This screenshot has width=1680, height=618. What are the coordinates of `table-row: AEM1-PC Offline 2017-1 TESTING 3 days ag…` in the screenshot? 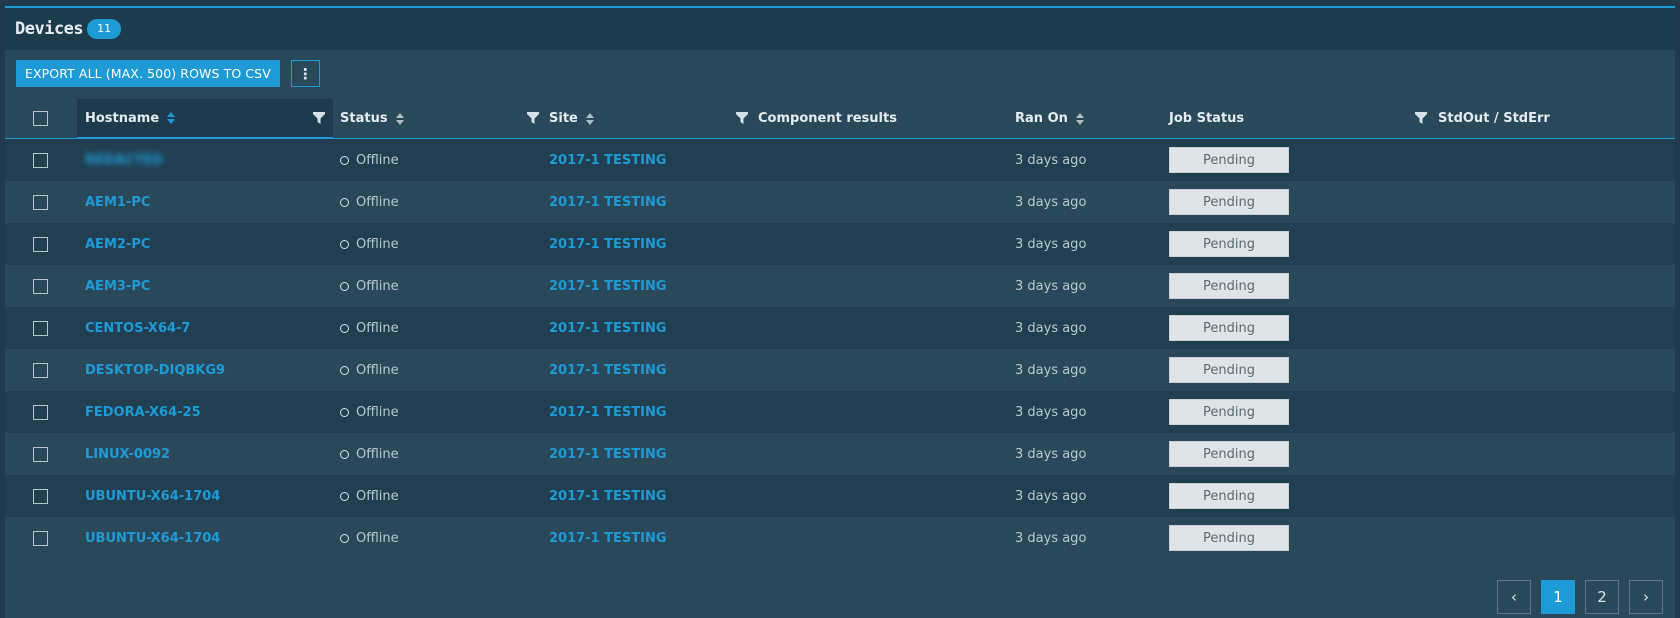 It's located at (840, 202).